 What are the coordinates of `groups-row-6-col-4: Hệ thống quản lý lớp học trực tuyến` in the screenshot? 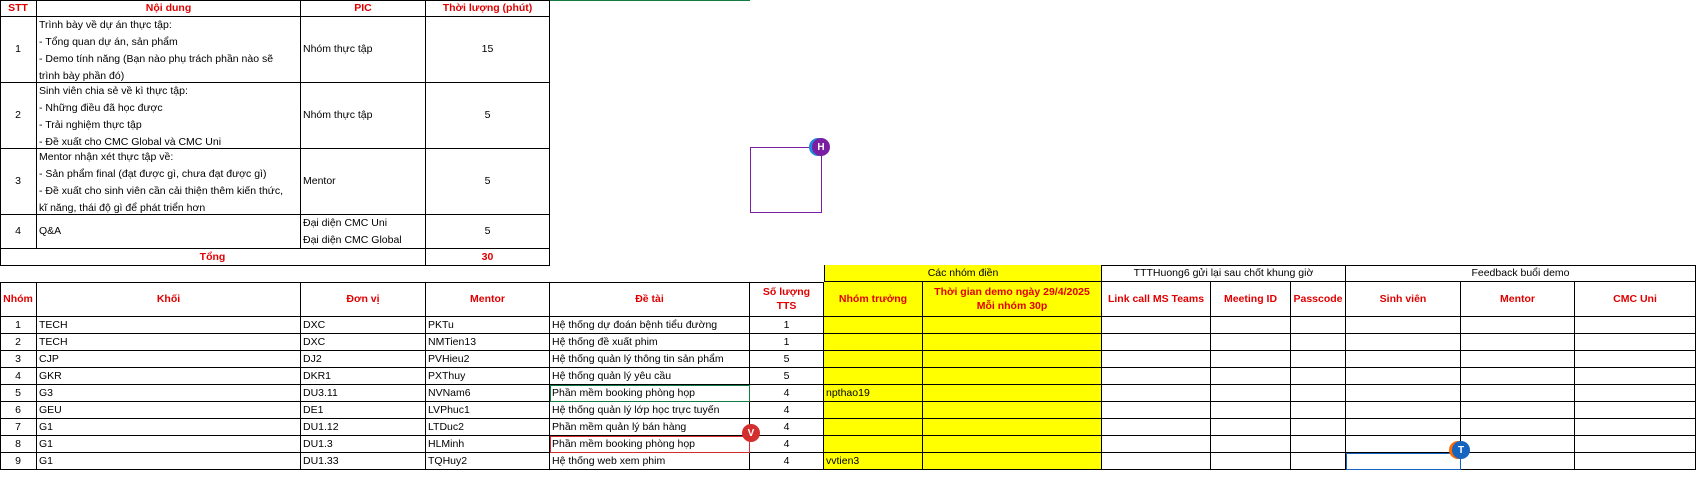 It's located at (650, 410).